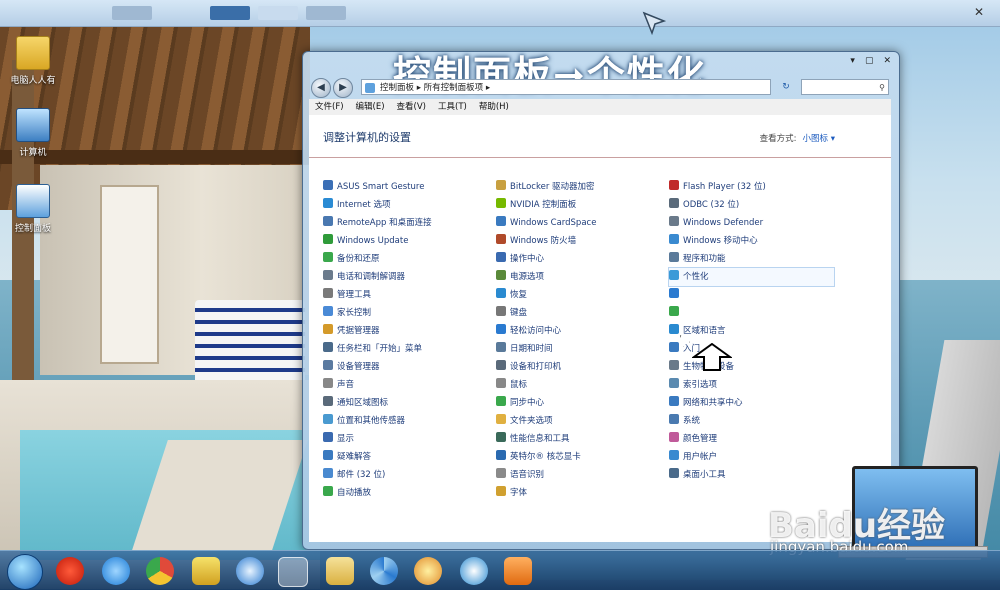 This screenshot has height=590, width=1000. What do you see at coordinates (230, 13) in the screenshot?
I see `background-tab-active` at bounding box center [230, 13].